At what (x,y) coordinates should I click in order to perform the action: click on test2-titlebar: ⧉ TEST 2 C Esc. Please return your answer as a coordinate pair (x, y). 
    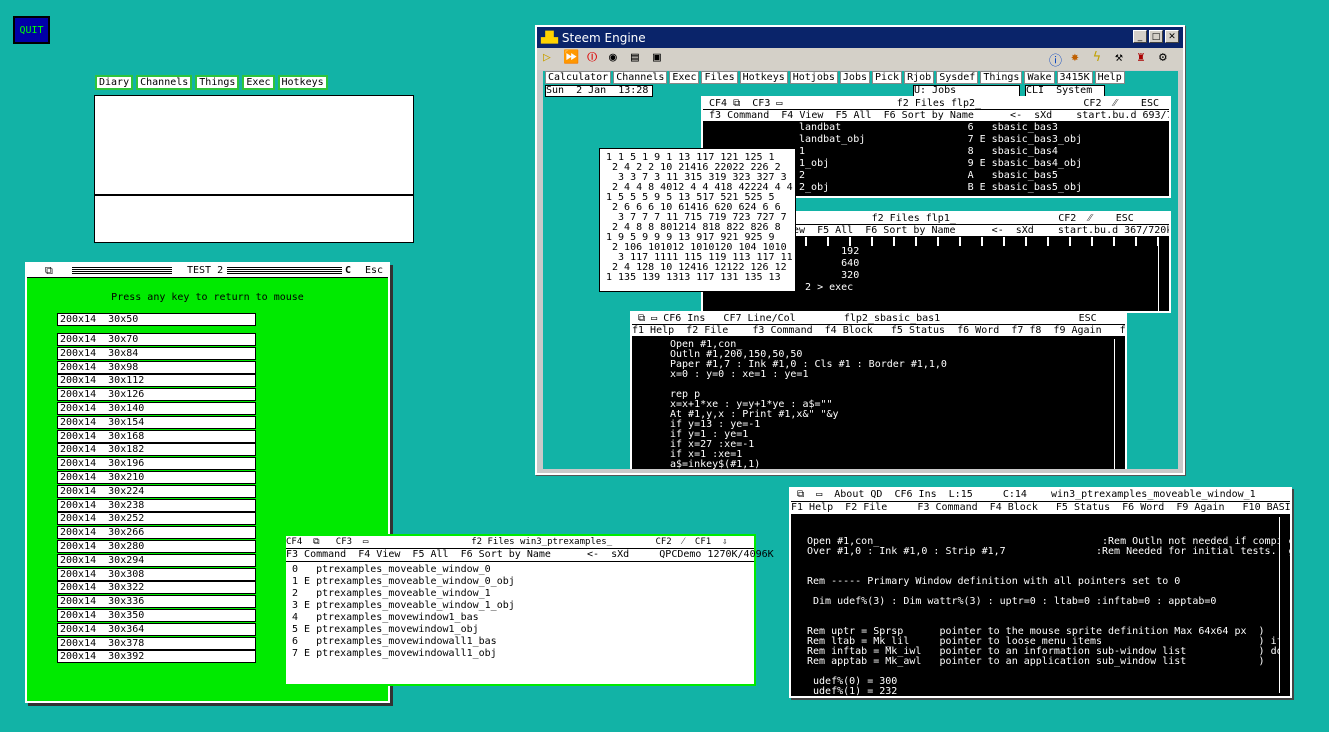
    Looking at the image, I should click on (207, 271).